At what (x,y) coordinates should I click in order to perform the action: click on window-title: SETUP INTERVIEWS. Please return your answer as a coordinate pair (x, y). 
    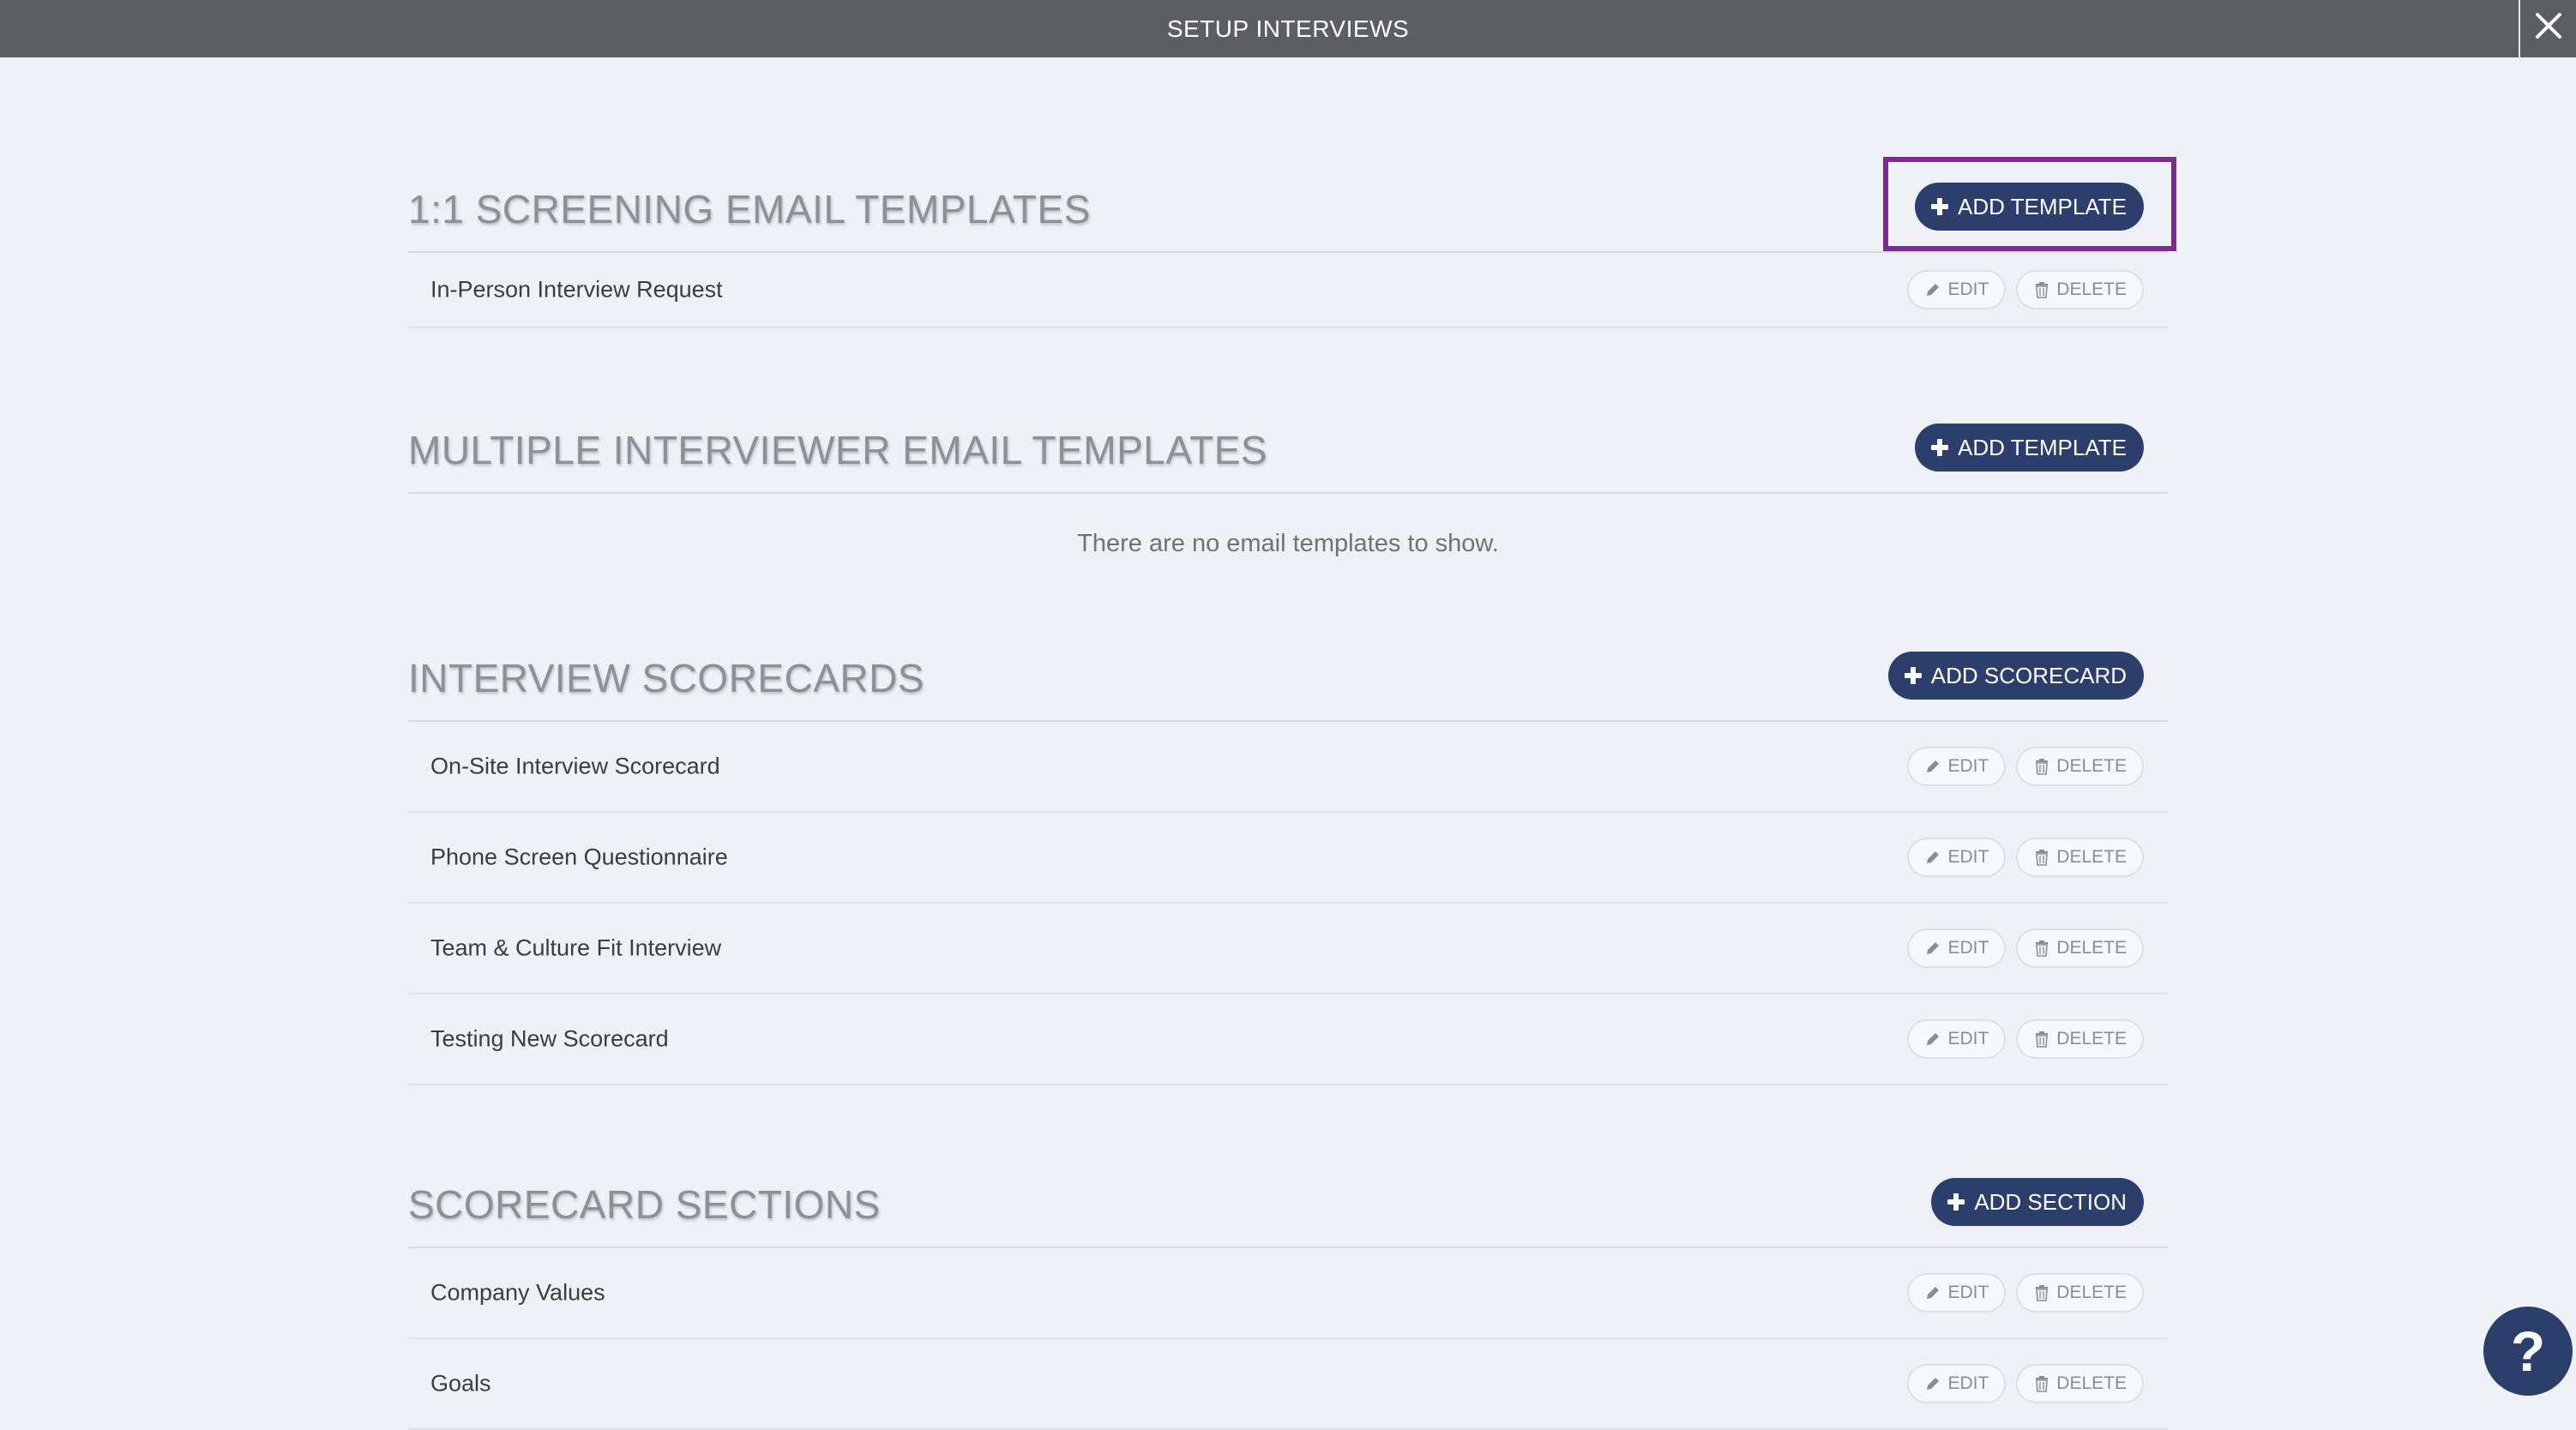
    Looking at the image, I should click on (1288, 28).